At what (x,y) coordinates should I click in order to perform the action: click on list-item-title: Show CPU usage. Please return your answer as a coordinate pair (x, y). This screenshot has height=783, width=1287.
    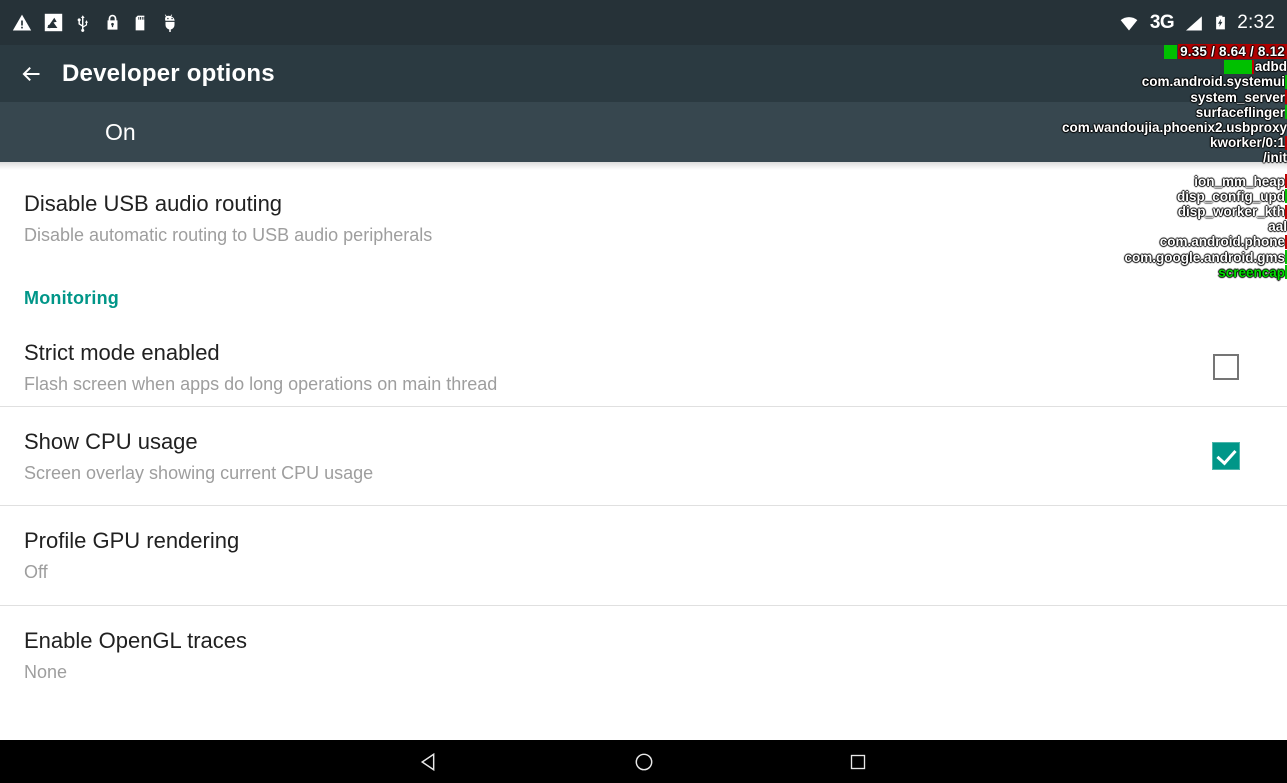
    Looking at the image, I should click on (111, 441).